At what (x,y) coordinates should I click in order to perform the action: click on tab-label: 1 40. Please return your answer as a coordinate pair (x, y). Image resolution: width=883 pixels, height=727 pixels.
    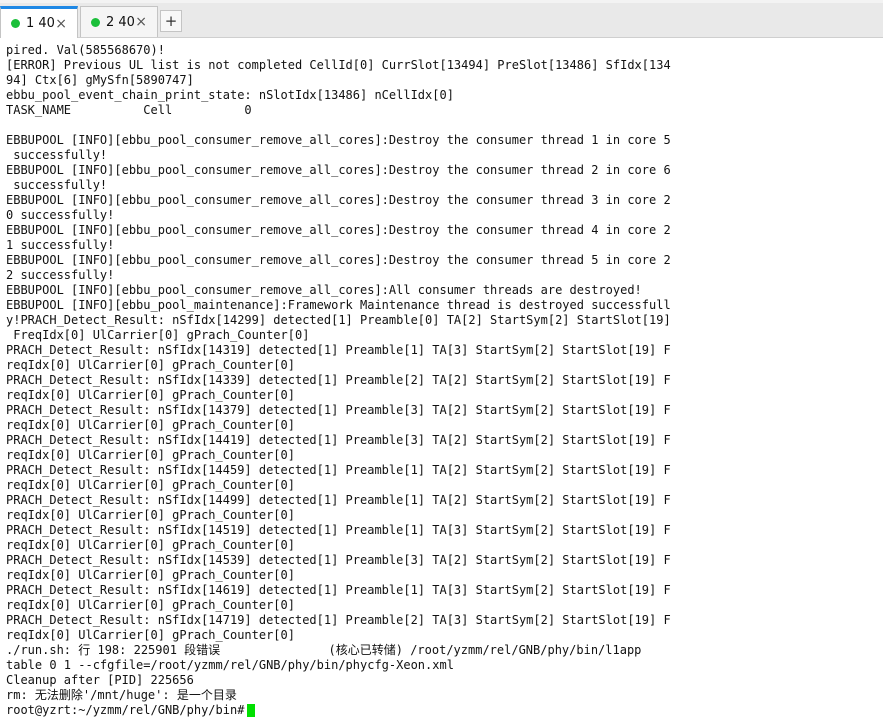
    Looking at the image, I should click on (40, 23).